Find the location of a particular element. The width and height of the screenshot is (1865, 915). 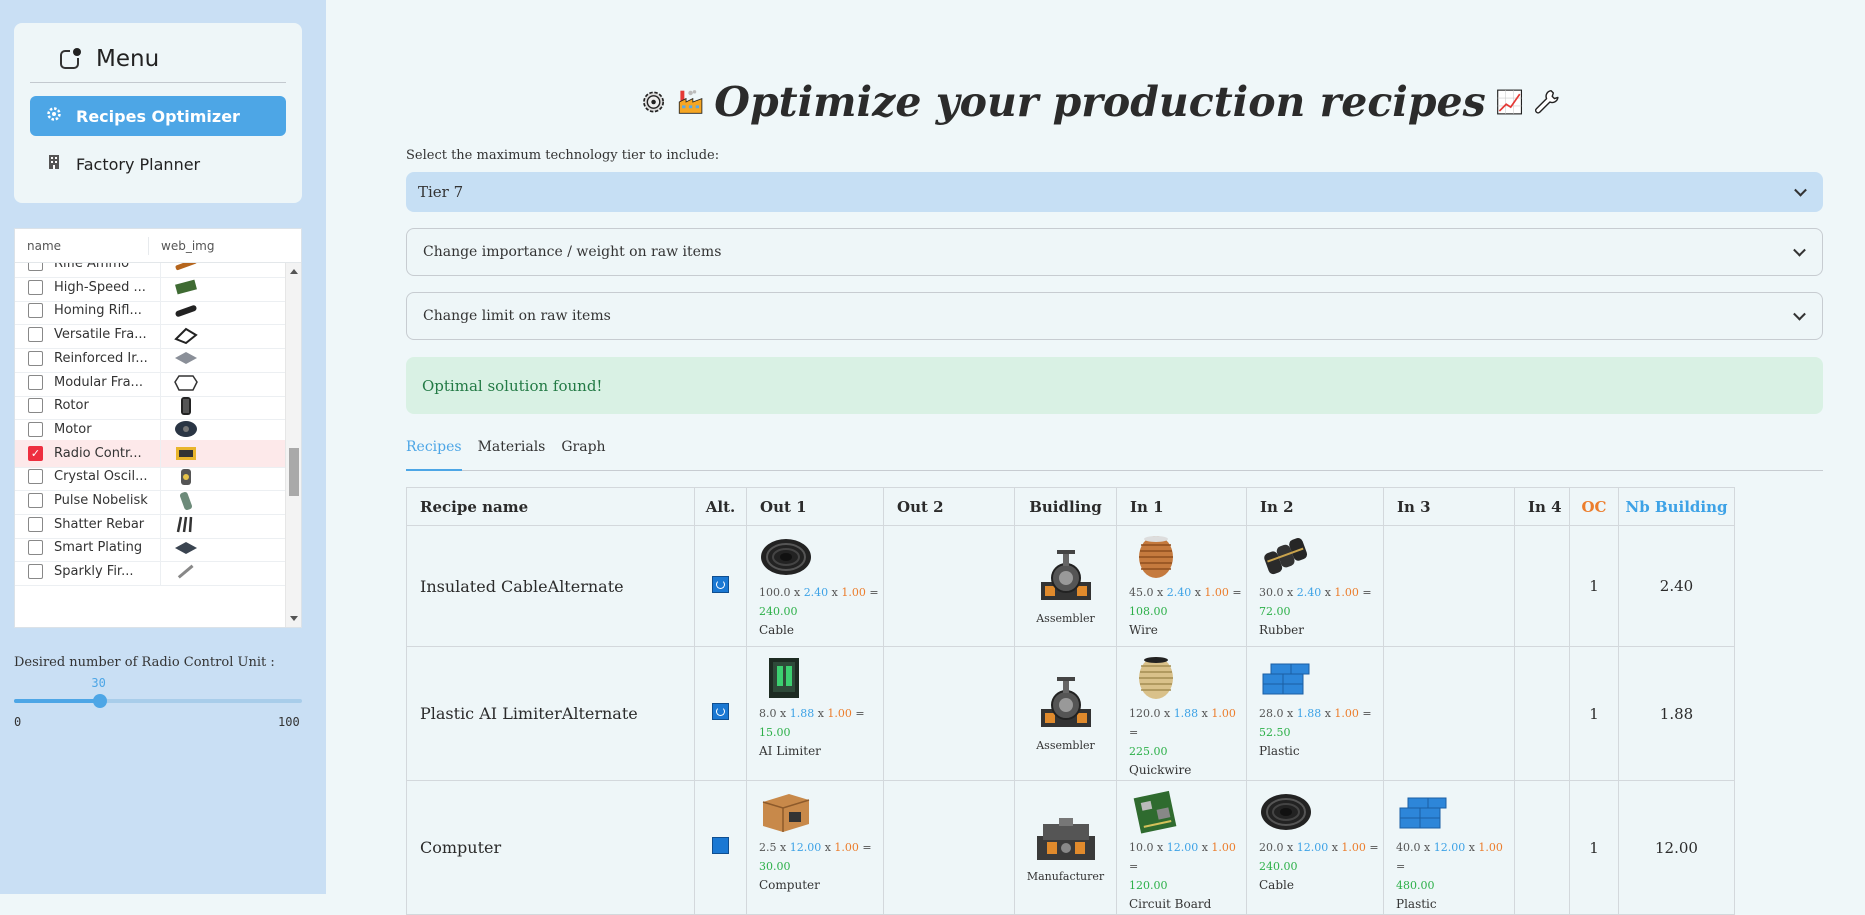

item-quantity: 20.0 x is located at coordinates (1278, 847).